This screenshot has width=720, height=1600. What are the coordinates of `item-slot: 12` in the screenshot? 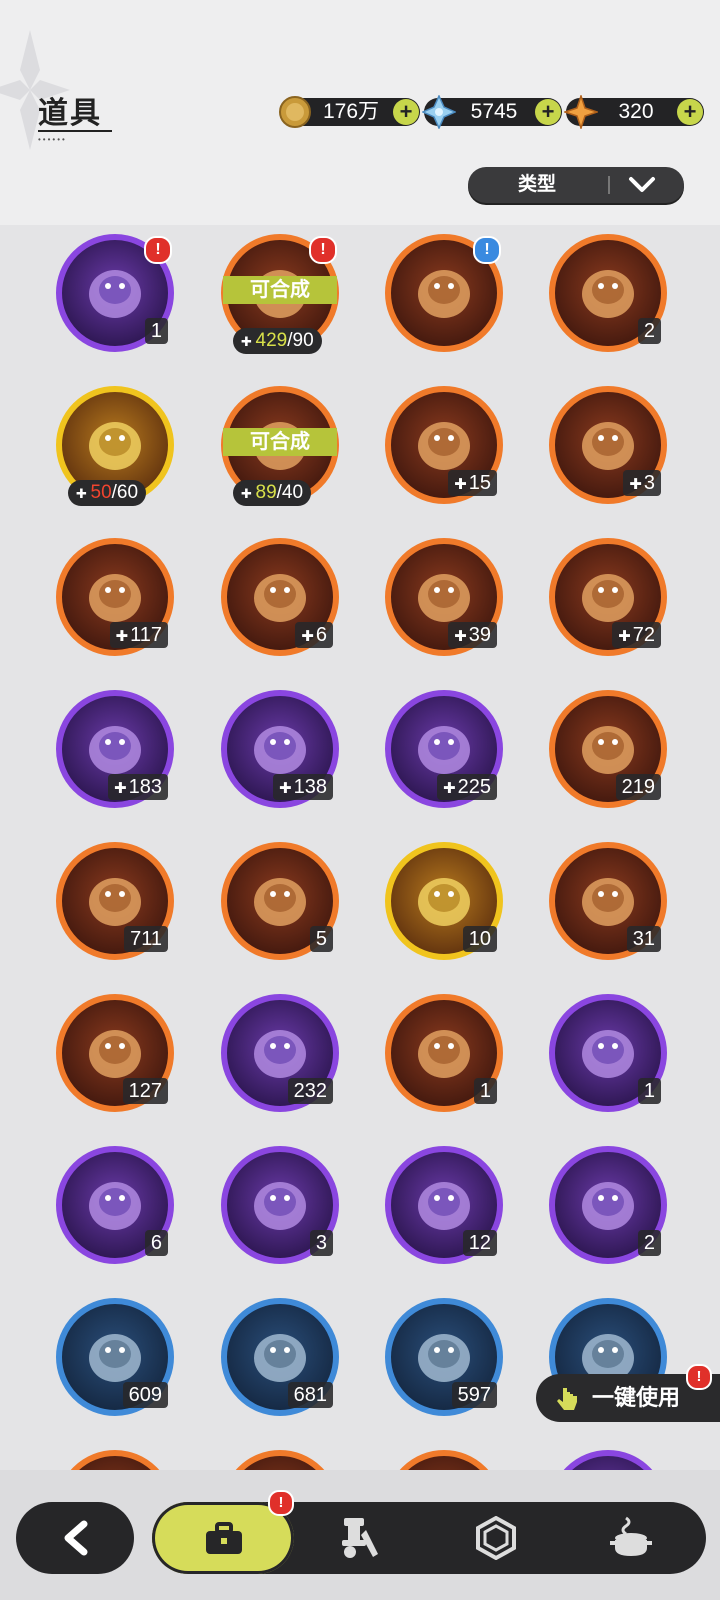 It's located at (444, 1205).